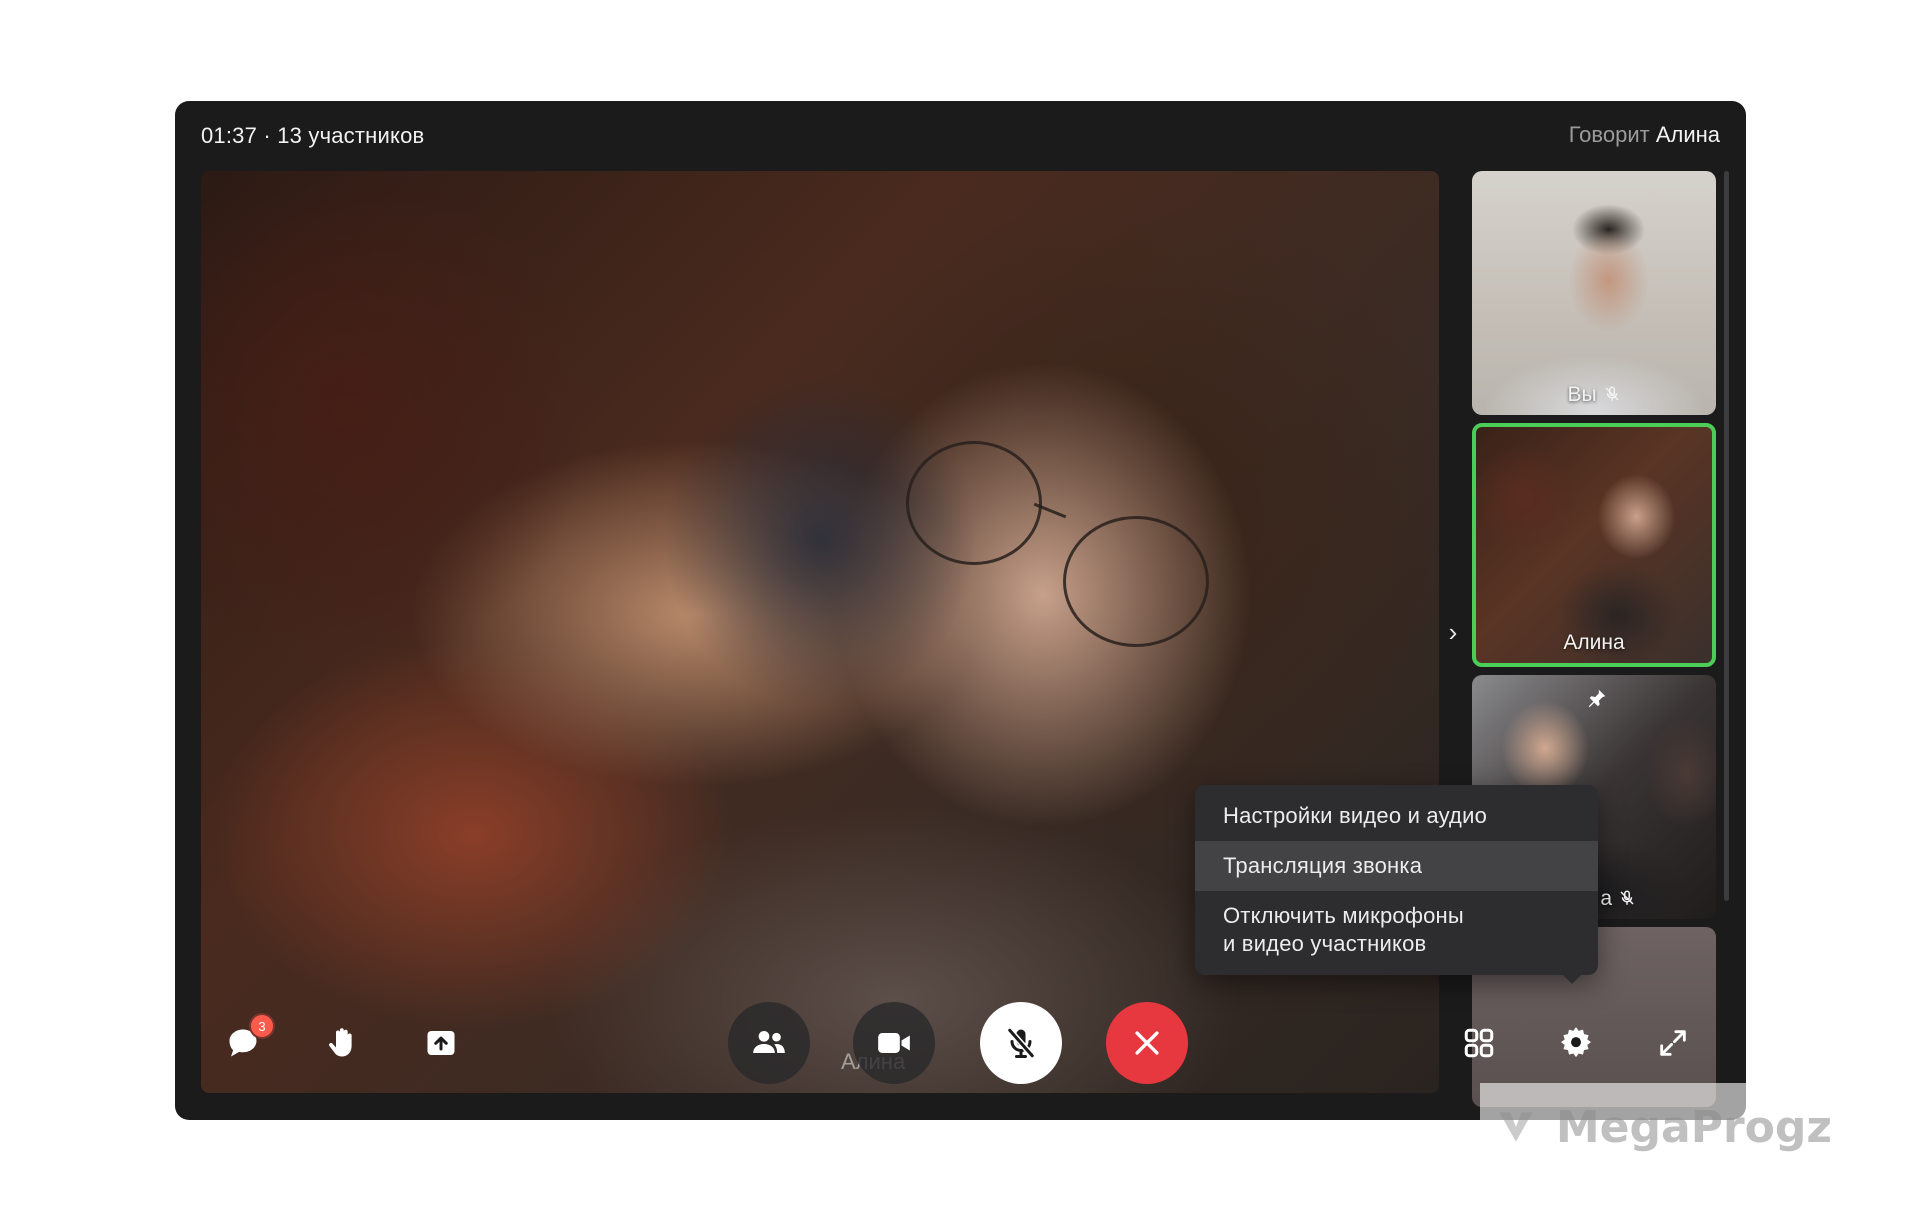 The height and width of the screenshot is (1222, 1920). Describe the element at coordinates (1687, 134) in the screenshot. I see `speaker-name: Алина` at that location.